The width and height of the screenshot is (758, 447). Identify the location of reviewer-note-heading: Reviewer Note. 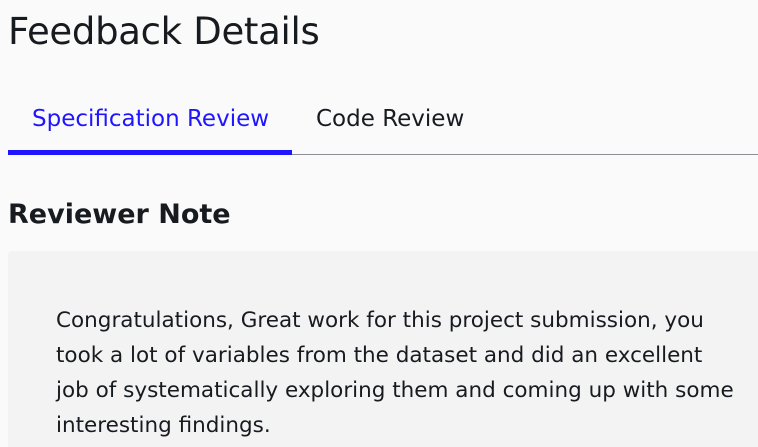
(119, 214).